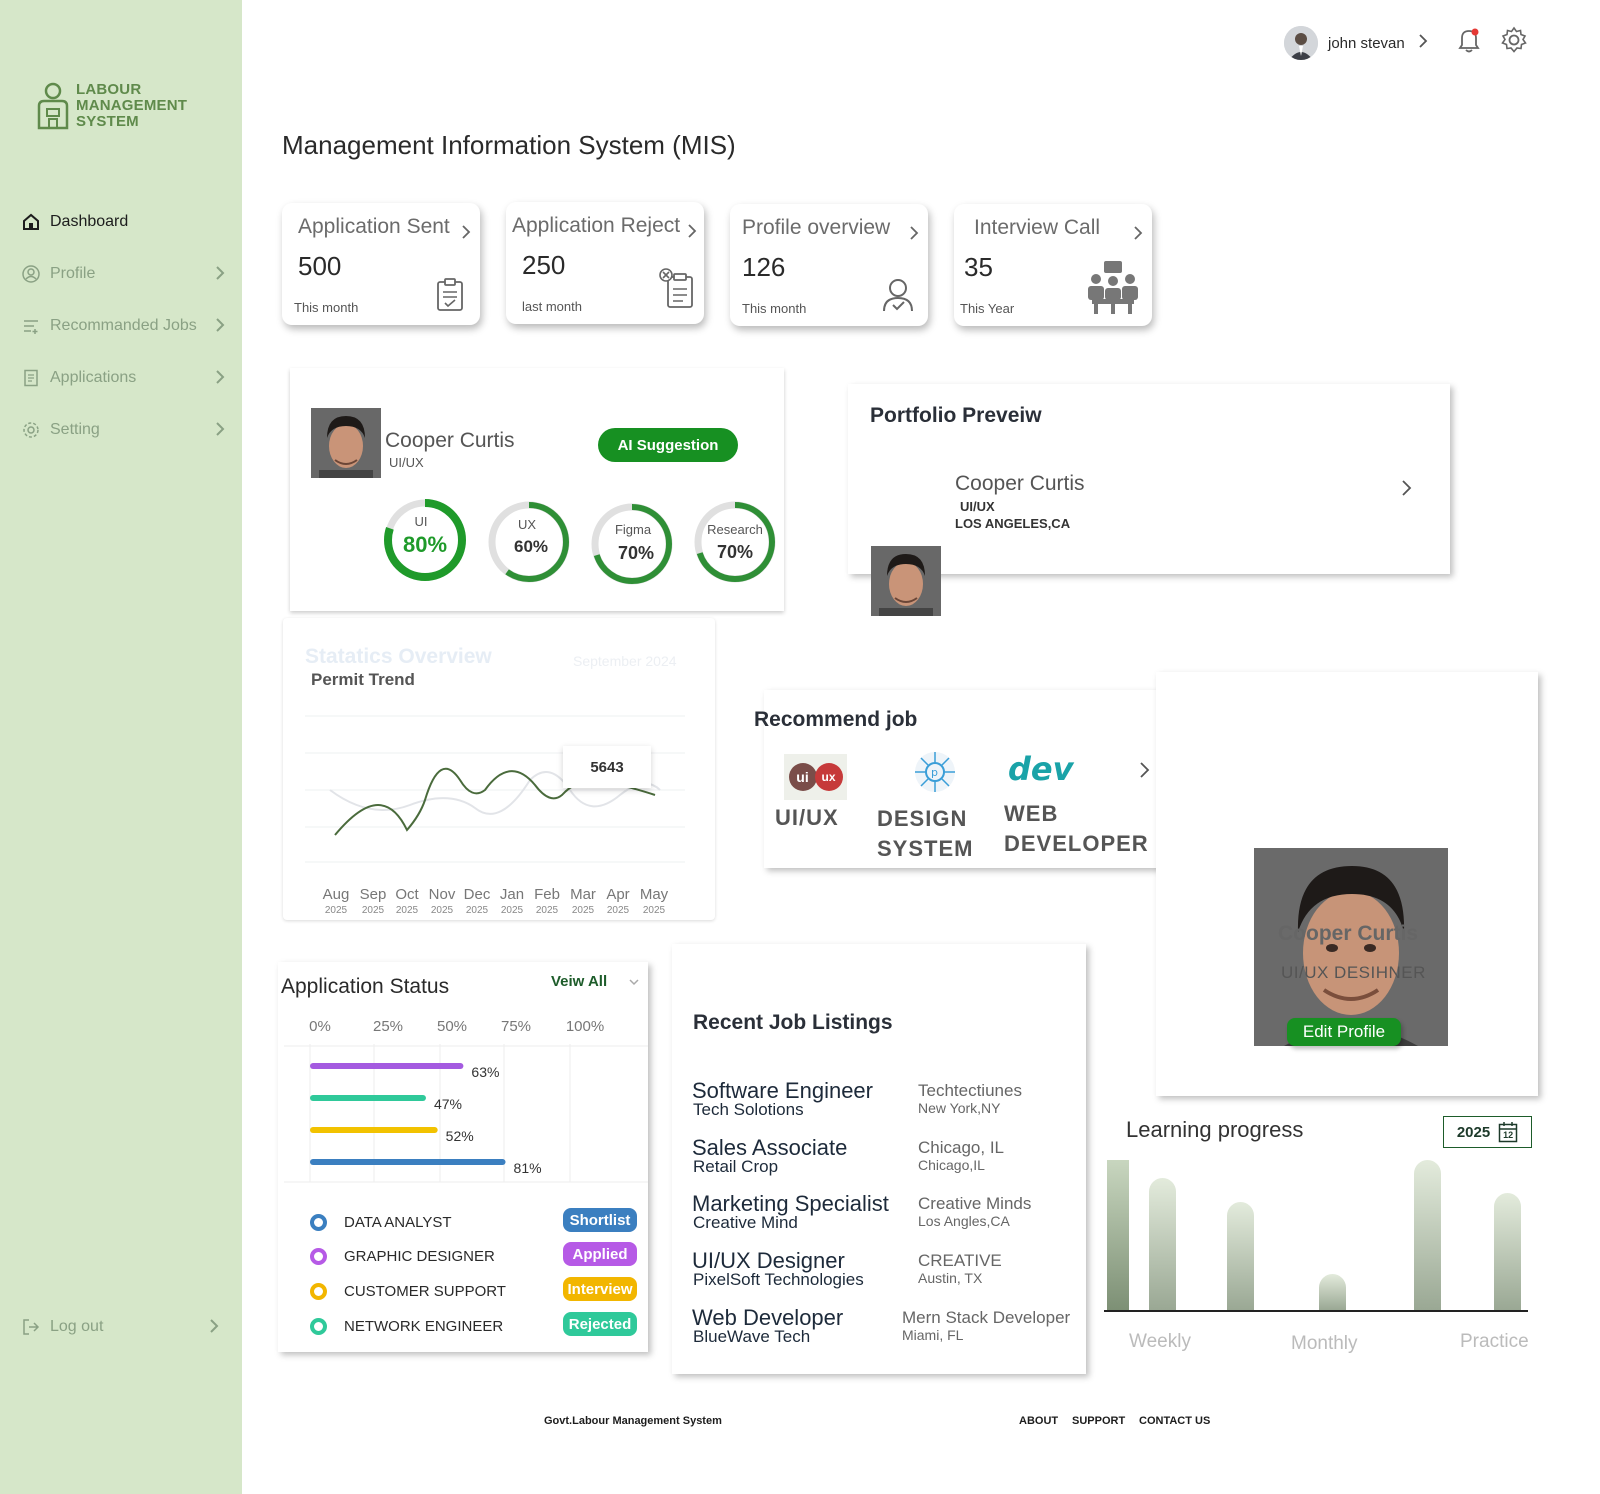 The image size is (1600, 1494). What do you see at coordinates (381, 264) in the screenshot?
I see `stat-card-application-sent: Application Sent 500 This month` at bounding box center [381, 264].